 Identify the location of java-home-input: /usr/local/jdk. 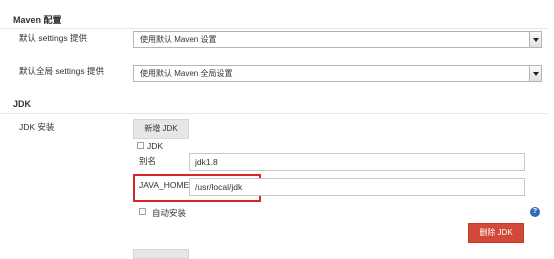
(357, 187).